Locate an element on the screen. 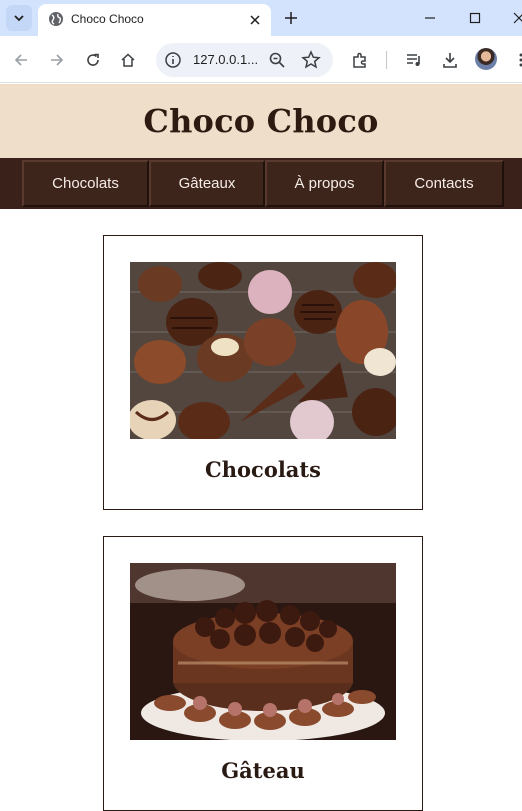 The height and width of the screenshot is (811, 522). forward-icon is located at coordinates (57, 60).